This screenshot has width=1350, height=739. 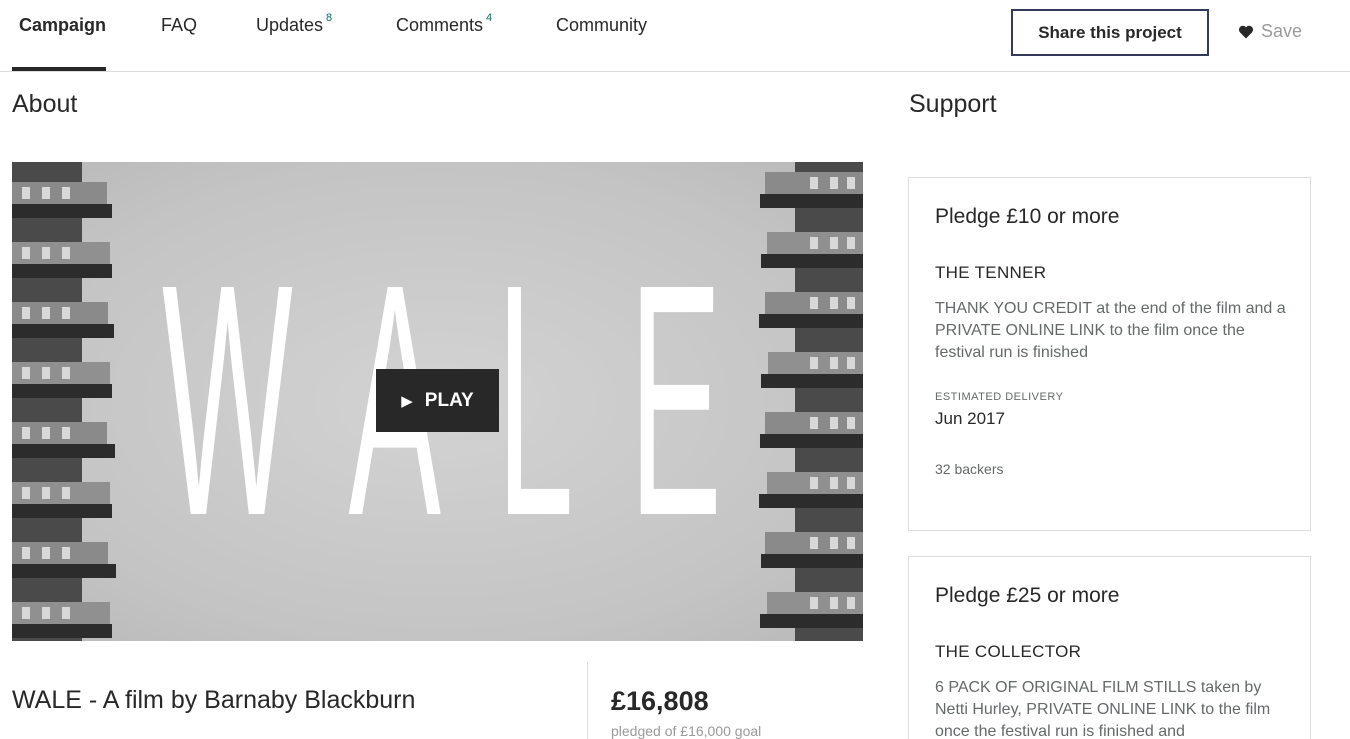 What do you see at coordinates (214, 700) in the screenshot?
I see `project-title: WALE - A film by Barnaby Blackburn` at bounding box center [214, 700].